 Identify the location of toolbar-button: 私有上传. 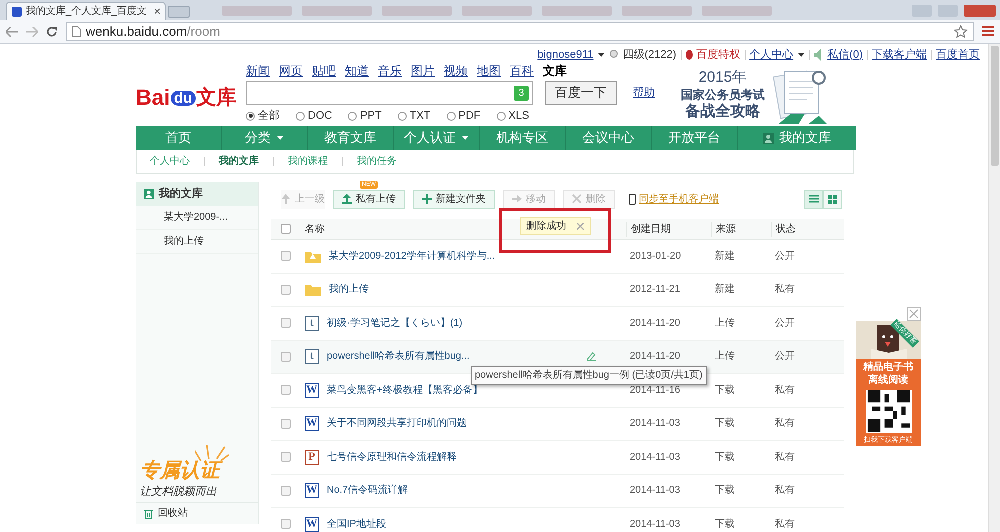
(369, 199).